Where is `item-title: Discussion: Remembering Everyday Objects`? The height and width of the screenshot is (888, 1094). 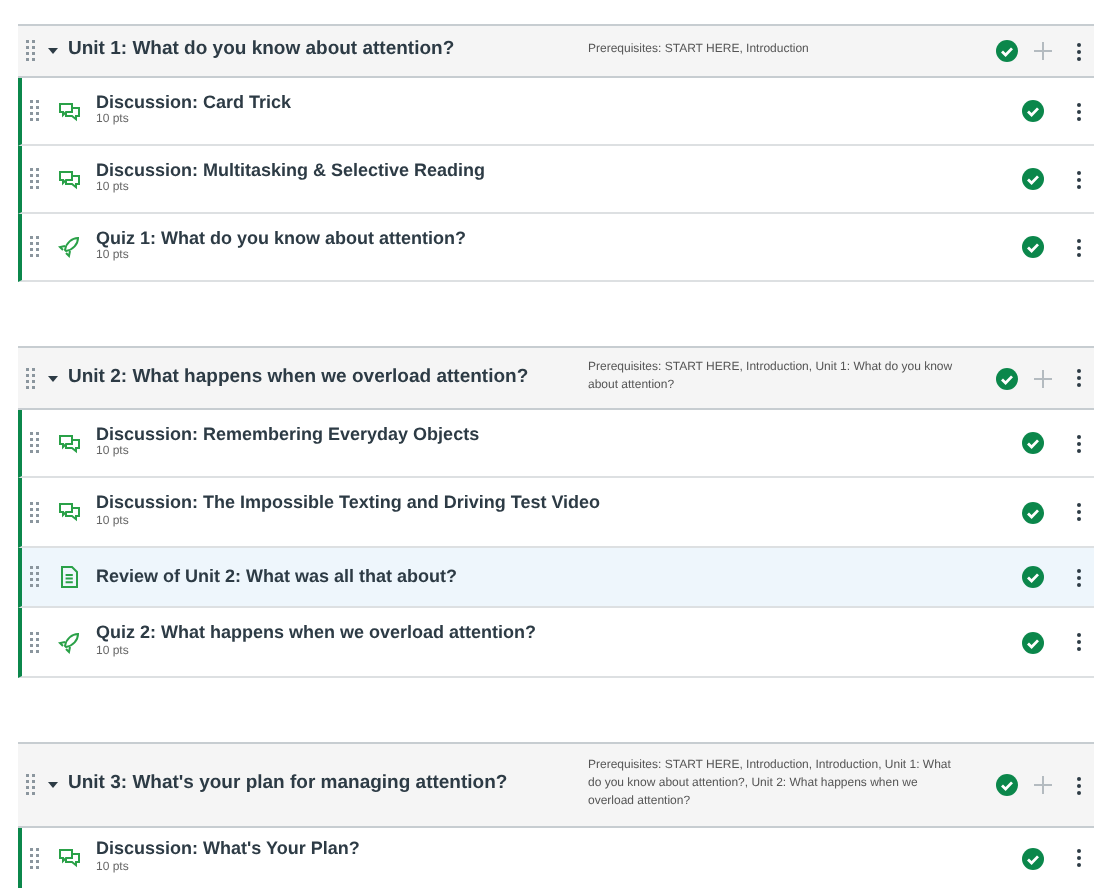 item-title: Discussion: Remembering Everyday Objects is located at coordinates (559, 434).